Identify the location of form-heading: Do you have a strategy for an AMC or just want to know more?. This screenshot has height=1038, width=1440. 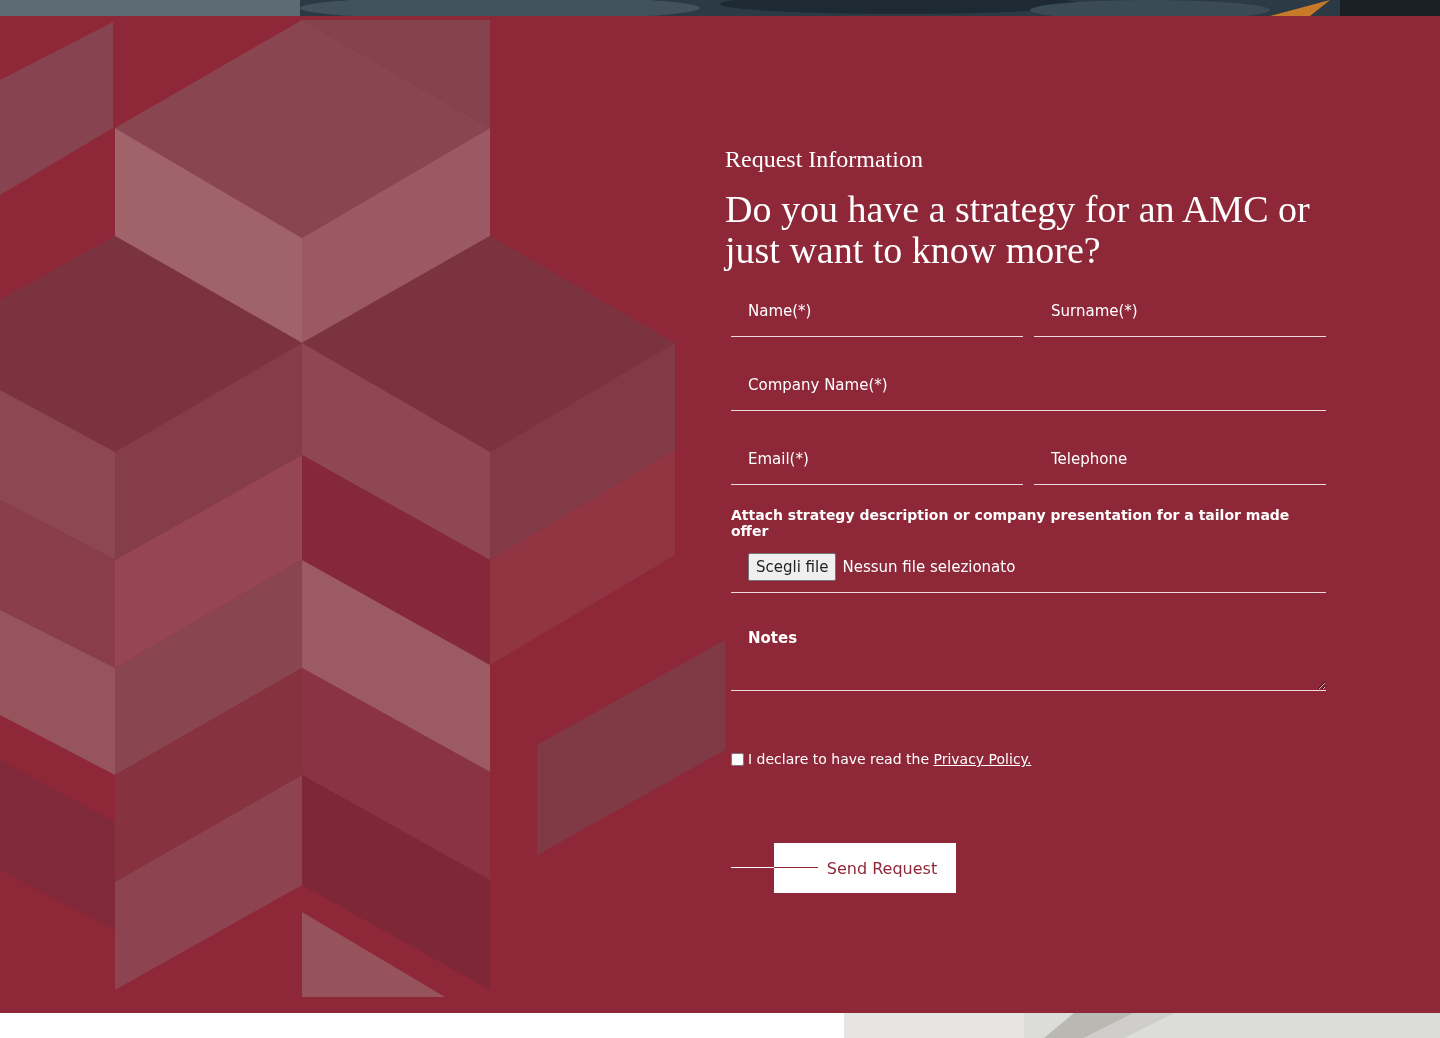
(1018, 230).